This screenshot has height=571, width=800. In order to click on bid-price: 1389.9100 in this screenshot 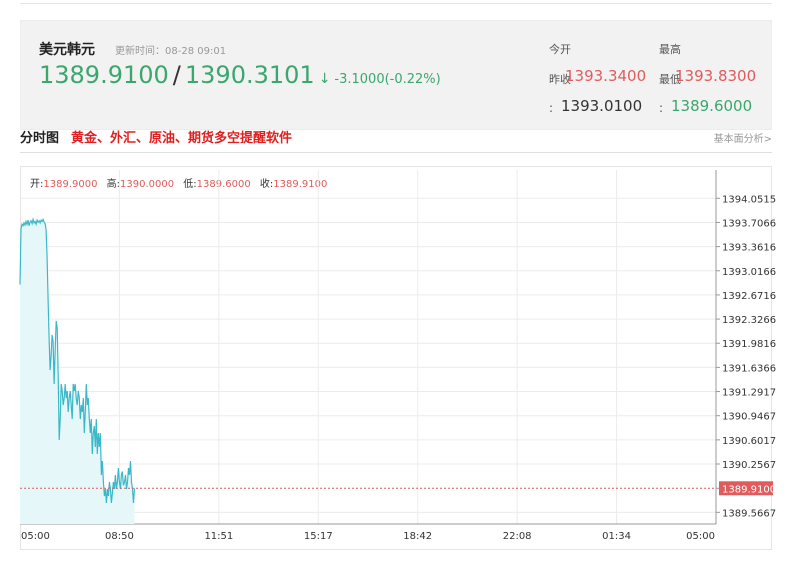, I will do `click(104, 75)`.